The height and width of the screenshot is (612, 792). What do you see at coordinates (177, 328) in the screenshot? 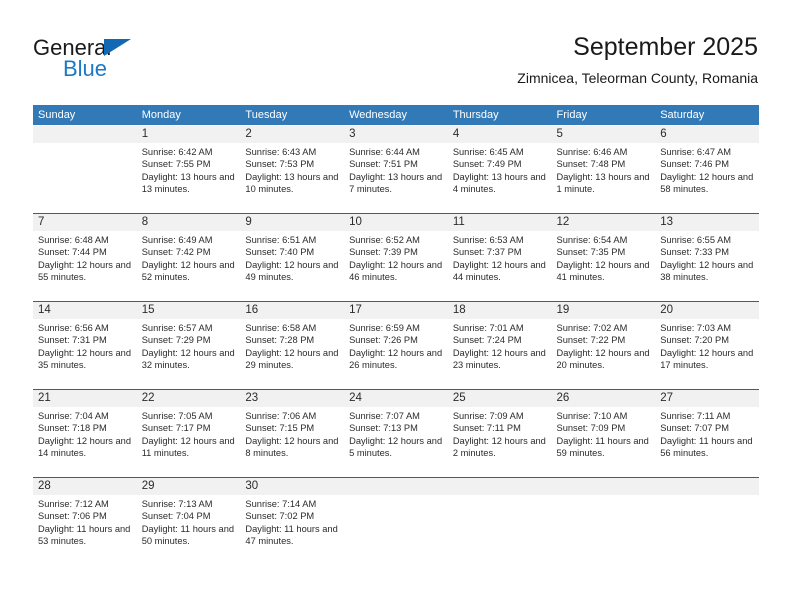
I see `sunrise-text: Sunrise: 6:57 AM` at bounding box center [177, 328].